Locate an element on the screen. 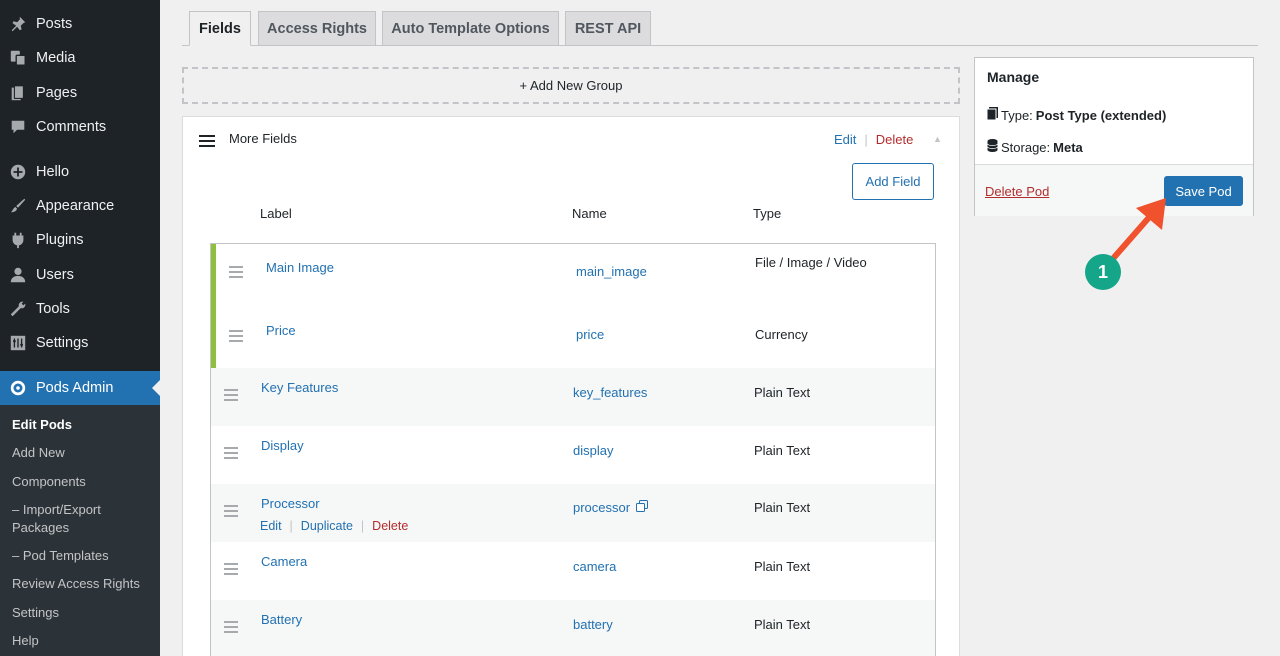  storage-line: Storage: Meta is located at coordinates (1035, 147).